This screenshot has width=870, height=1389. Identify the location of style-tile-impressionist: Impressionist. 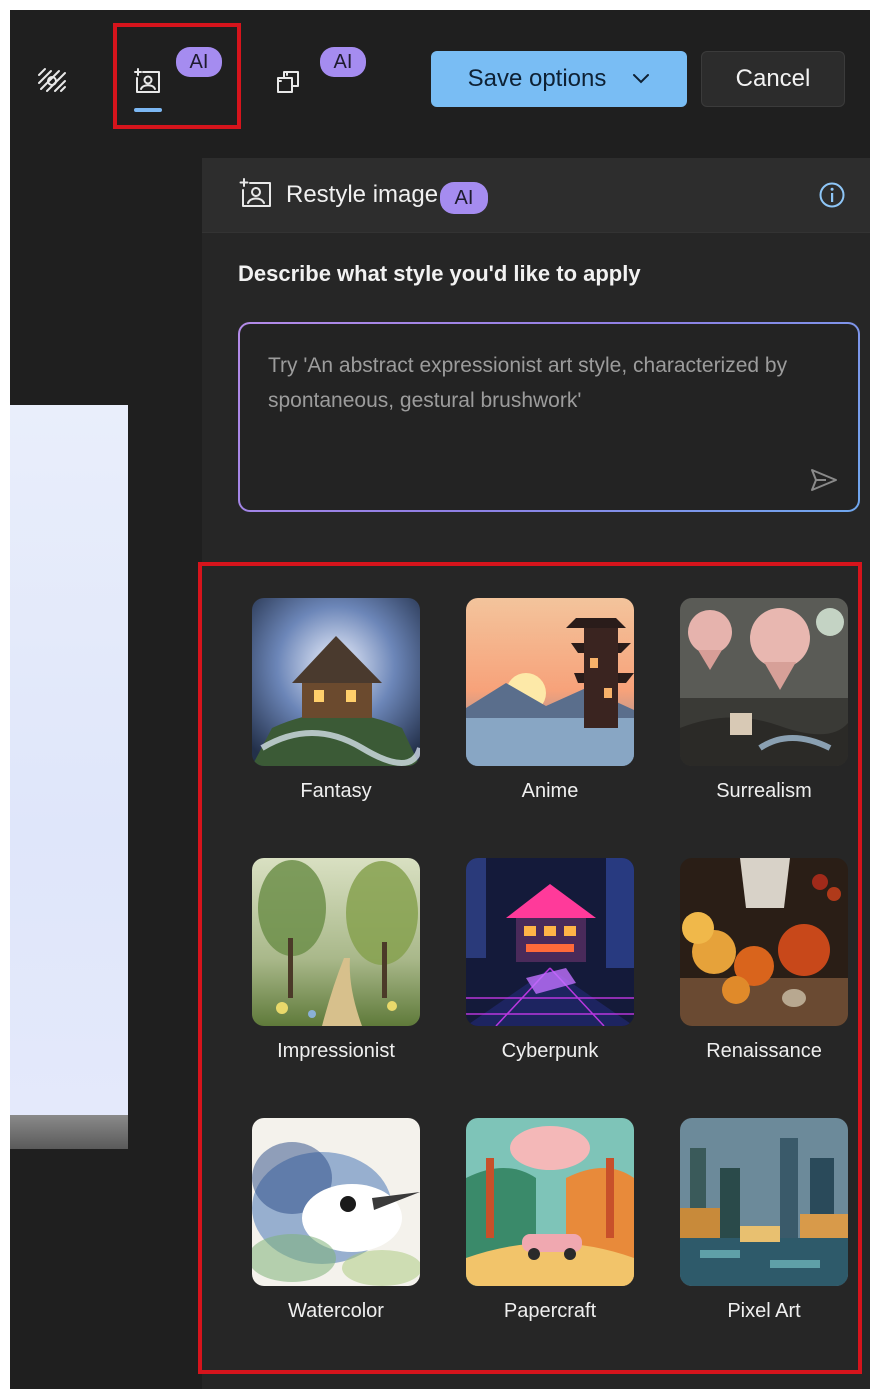
(336, 960).